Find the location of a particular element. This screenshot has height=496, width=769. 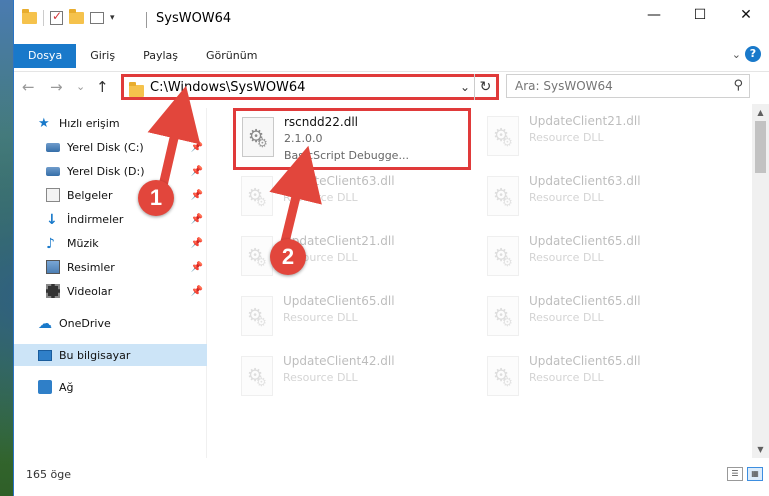

arrow-to-address-bar is located at coordinates (174, 138).